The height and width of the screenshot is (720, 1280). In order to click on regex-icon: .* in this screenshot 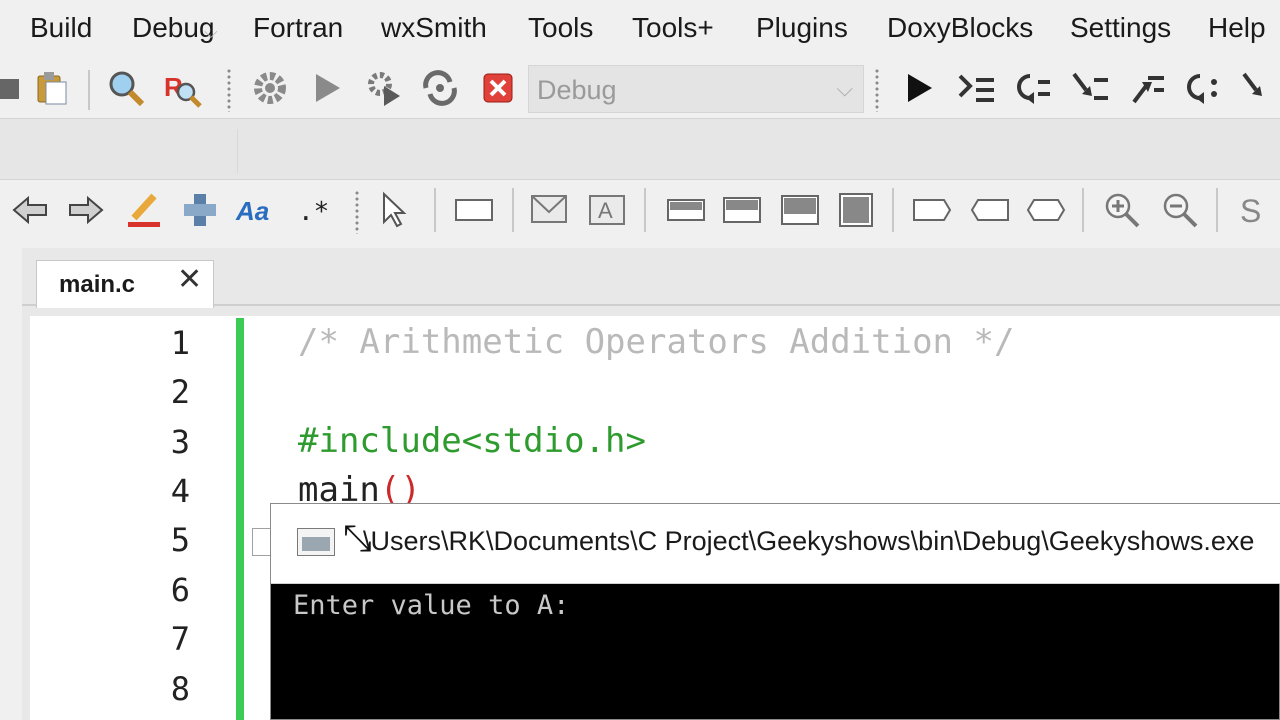, I will do `click(314, 210)`.